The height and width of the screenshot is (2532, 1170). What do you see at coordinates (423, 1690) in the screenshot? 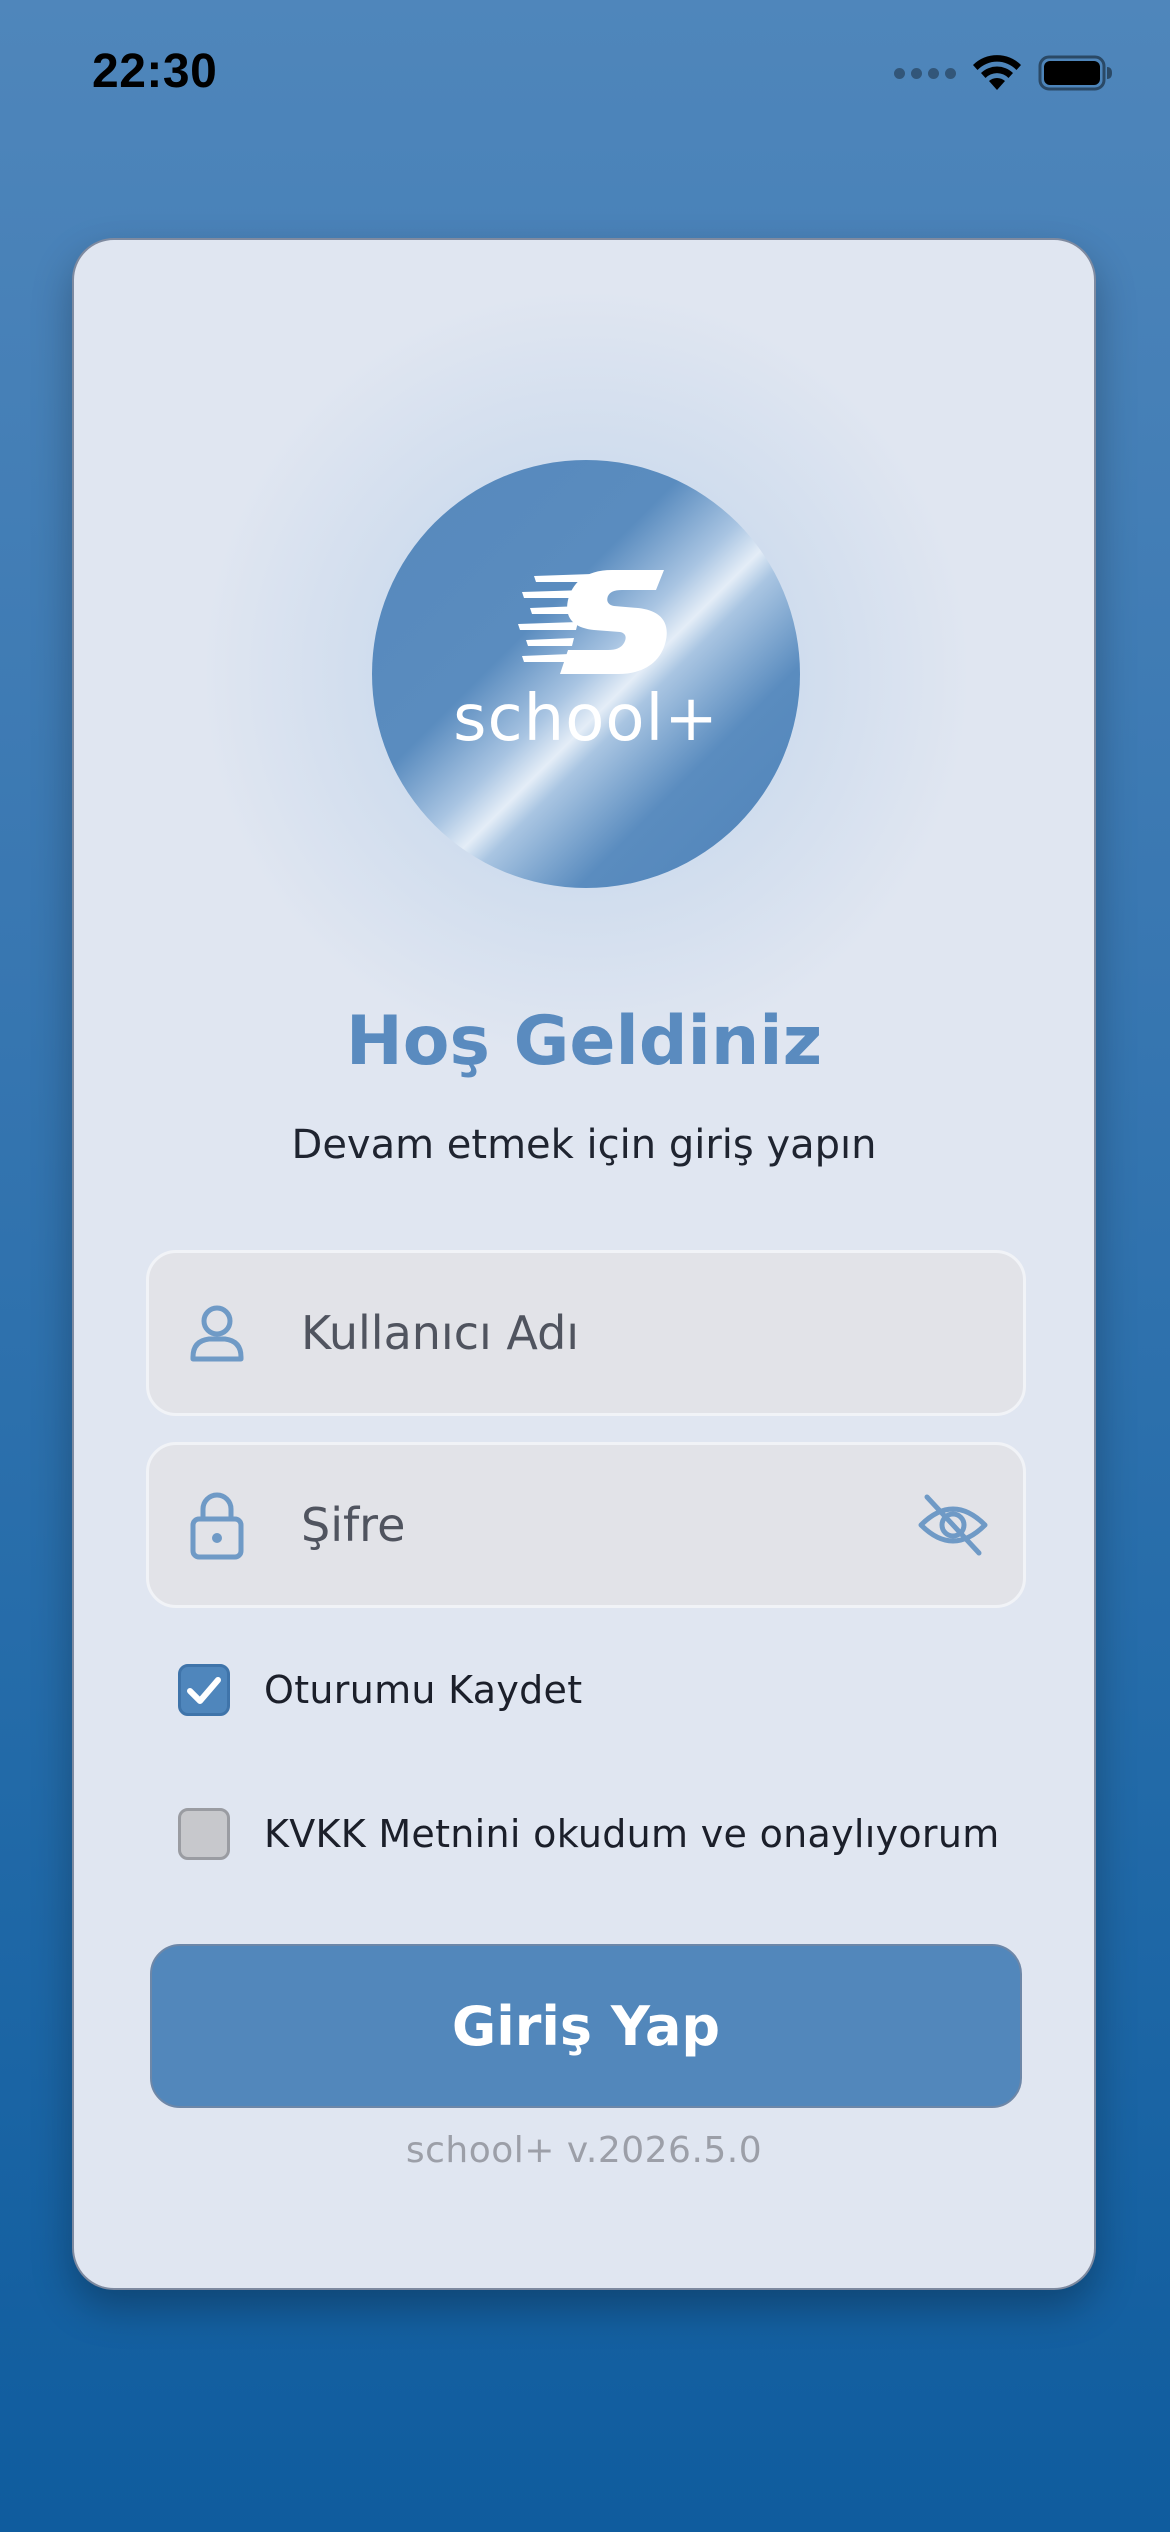
I see `remember-me-label: Oturumu Kaydet` at bounding box center [423, 1690].